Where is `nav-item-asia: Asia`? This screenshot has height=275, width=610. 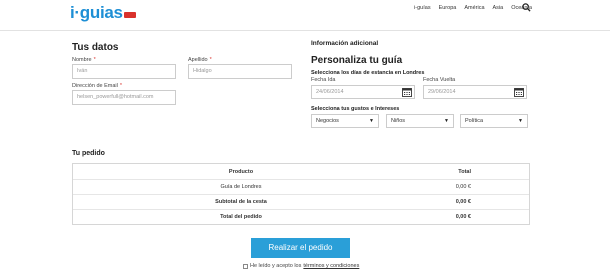
nav-item-asia: Asia is located at coordinates (498, 8).